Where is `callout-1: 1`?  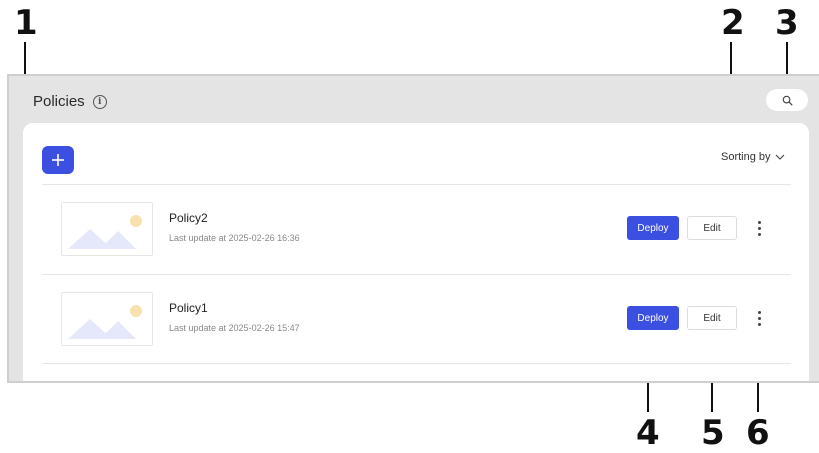
callout-1: 1 is located at coordinates (26, 23).